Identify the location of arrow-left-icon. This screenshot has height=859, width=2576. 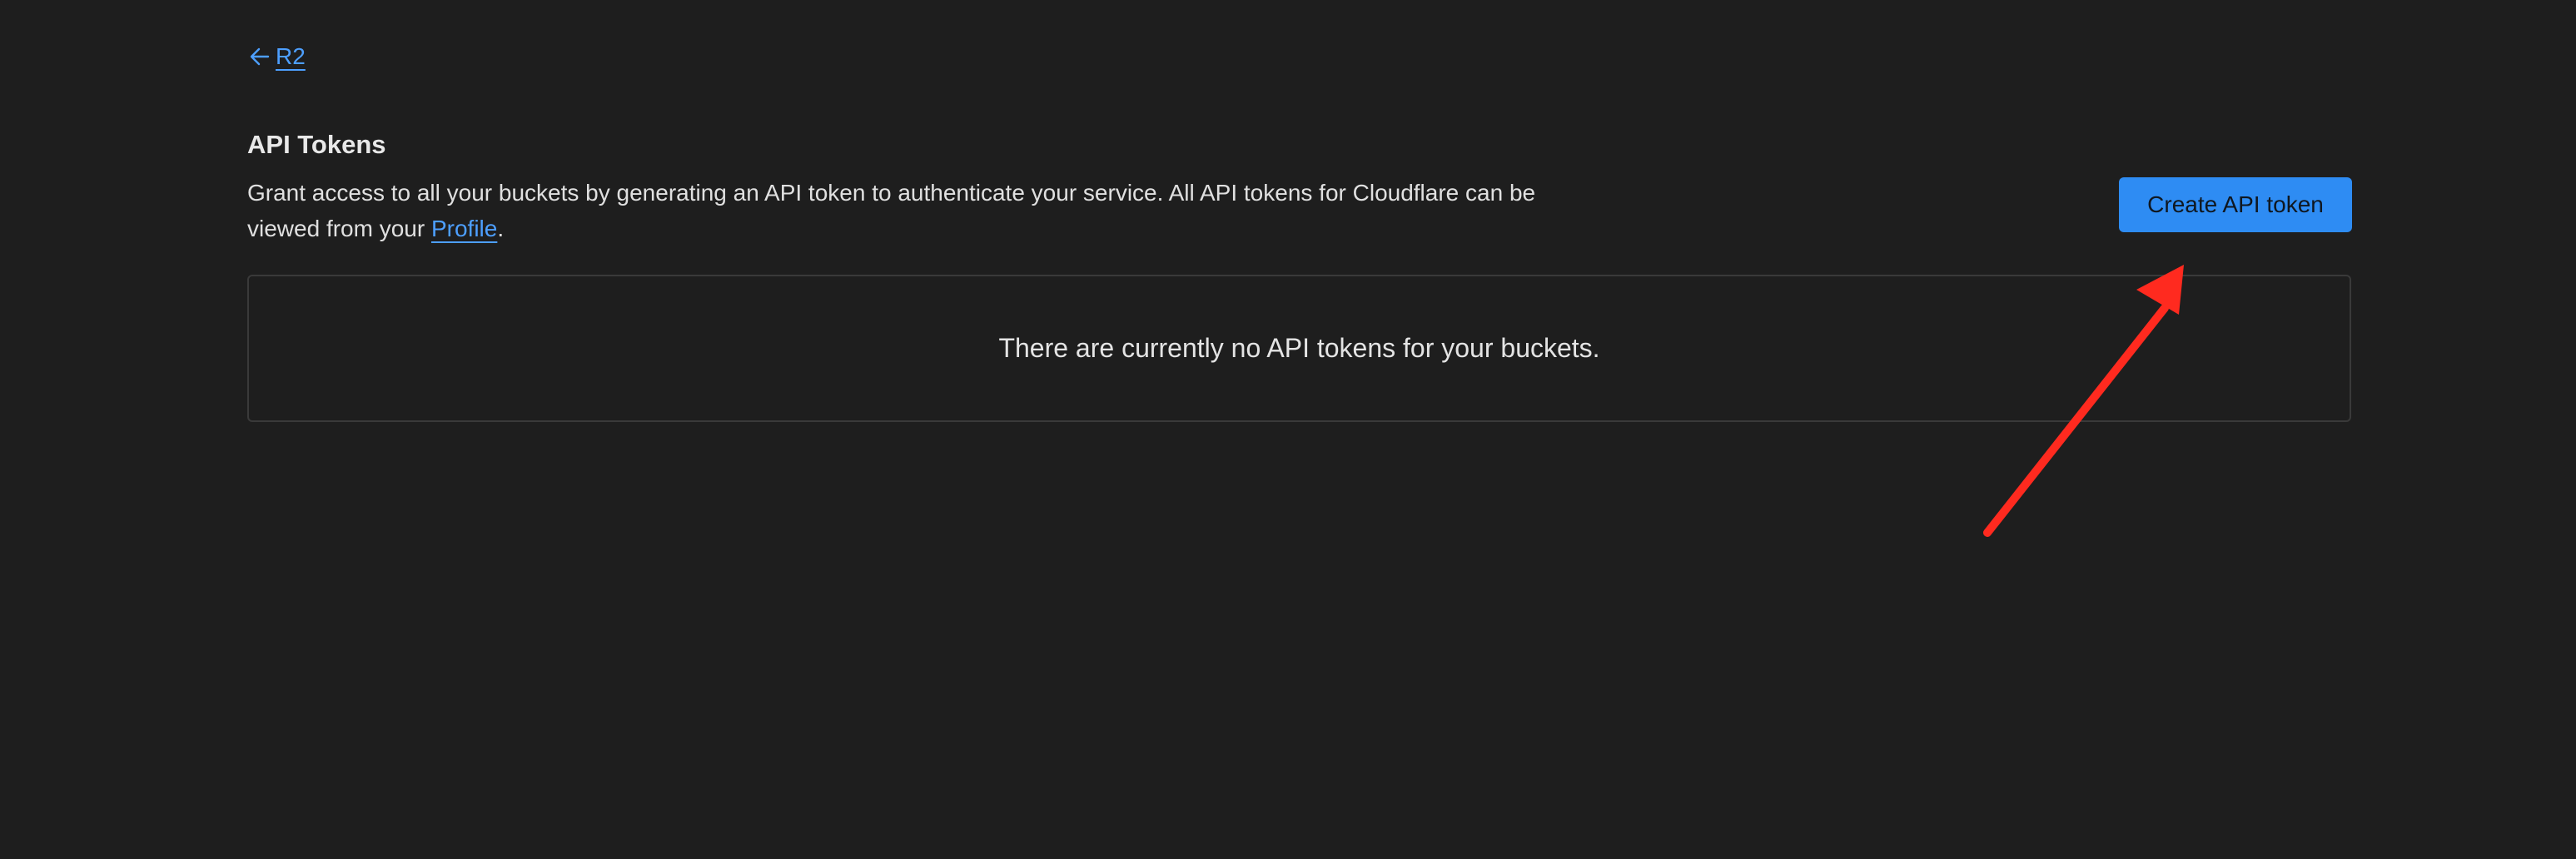
(259, 56).